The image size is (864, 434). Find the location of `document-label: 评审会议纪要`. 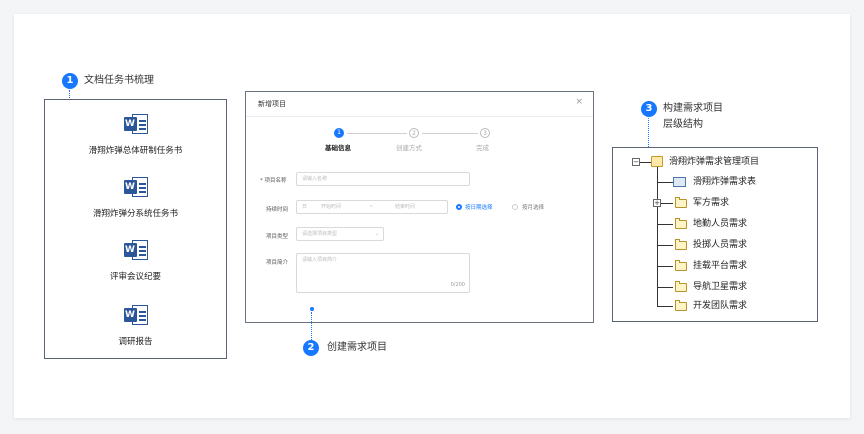

document-label: 评审会议纪要 is located at coordinates (135, 277).